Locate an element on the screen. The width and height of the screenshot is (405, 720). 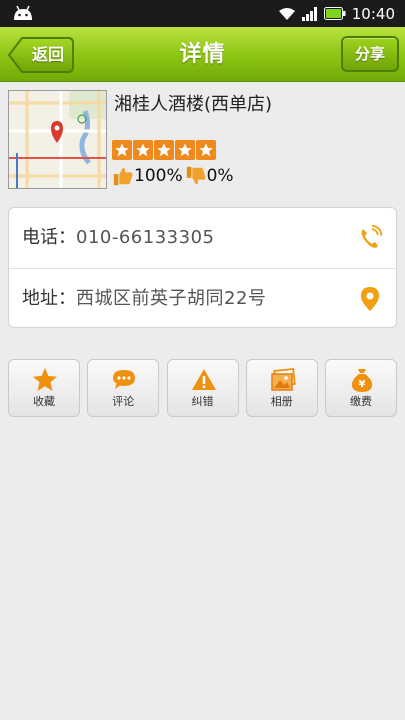
report-error-button: 纠错 is located at coordinates (202, 388).